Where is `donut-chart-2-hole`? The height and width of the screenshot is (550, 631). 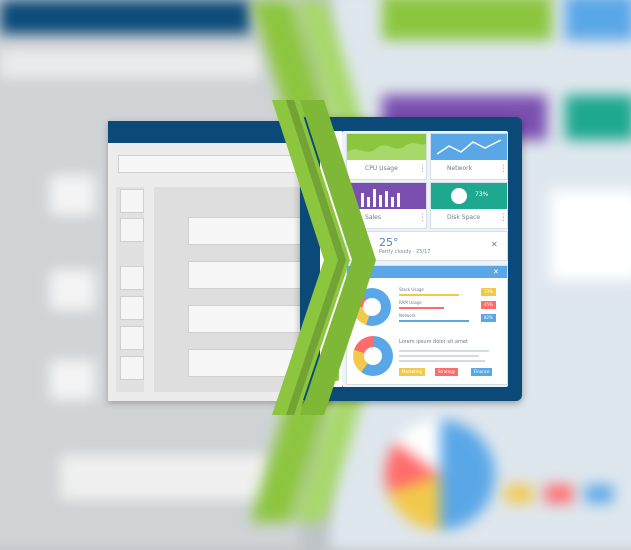 donut-chart-2-hole is located at coordinates (373, 356).